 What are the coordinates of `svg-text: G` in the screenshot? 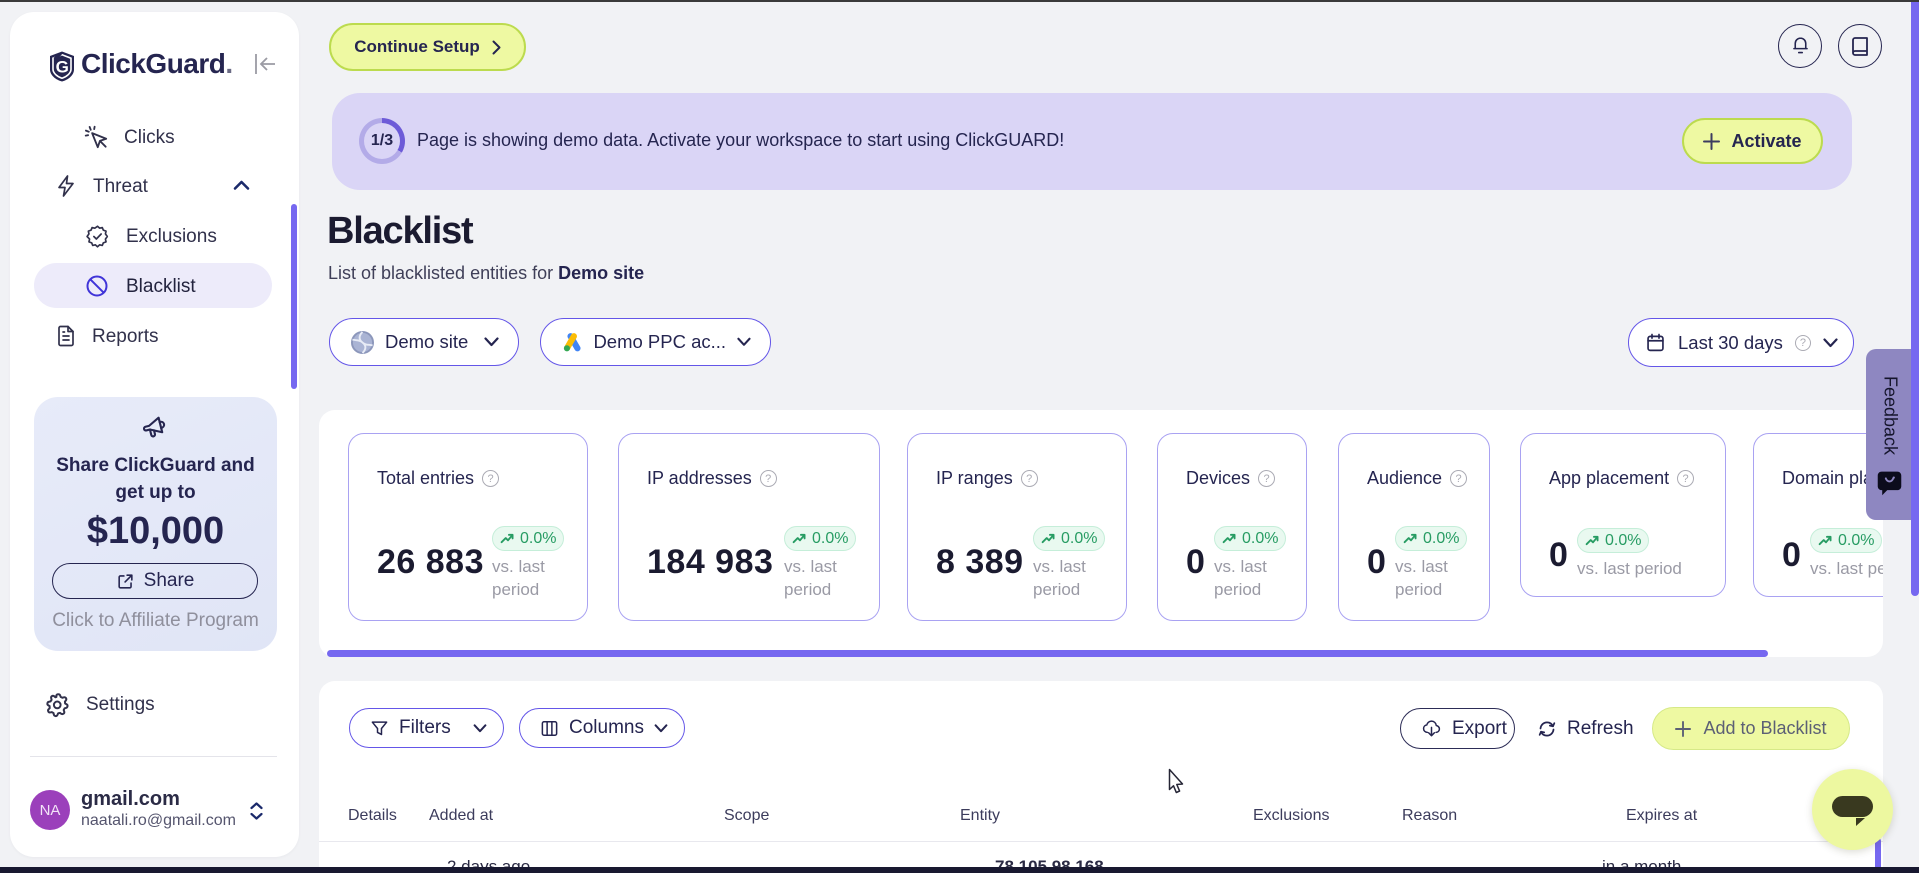 It's located at (62, 67).